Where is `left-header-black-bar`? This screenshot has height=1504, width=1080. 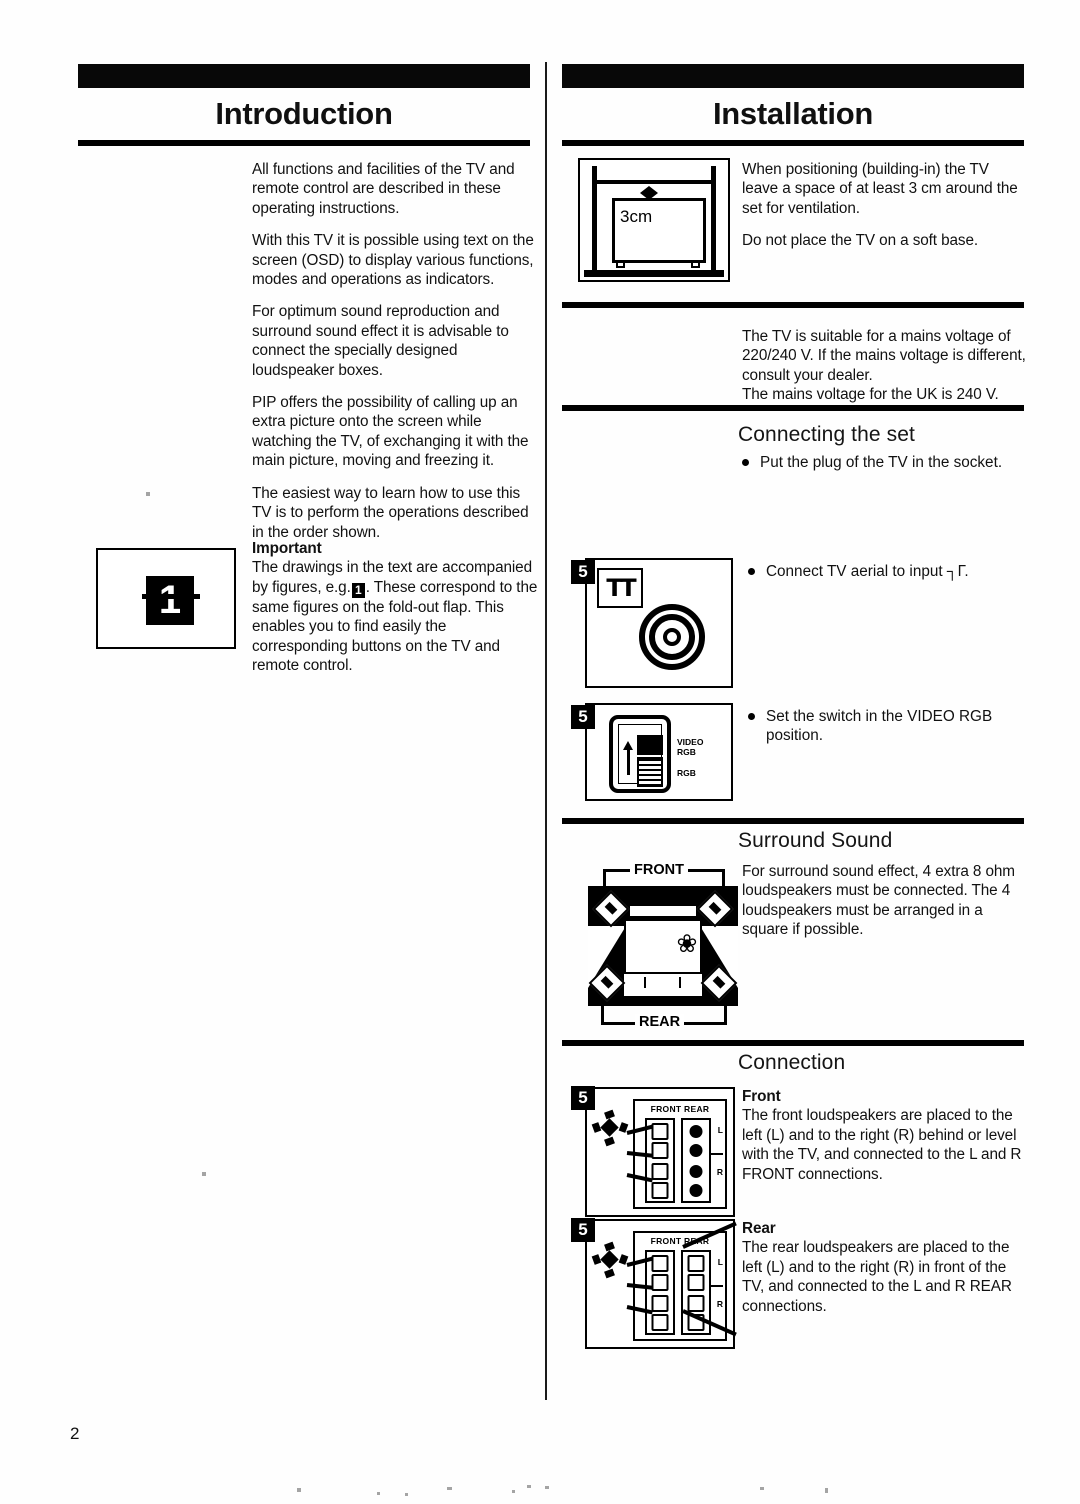
left-header-black-bar is located at coordinates (304, 76).